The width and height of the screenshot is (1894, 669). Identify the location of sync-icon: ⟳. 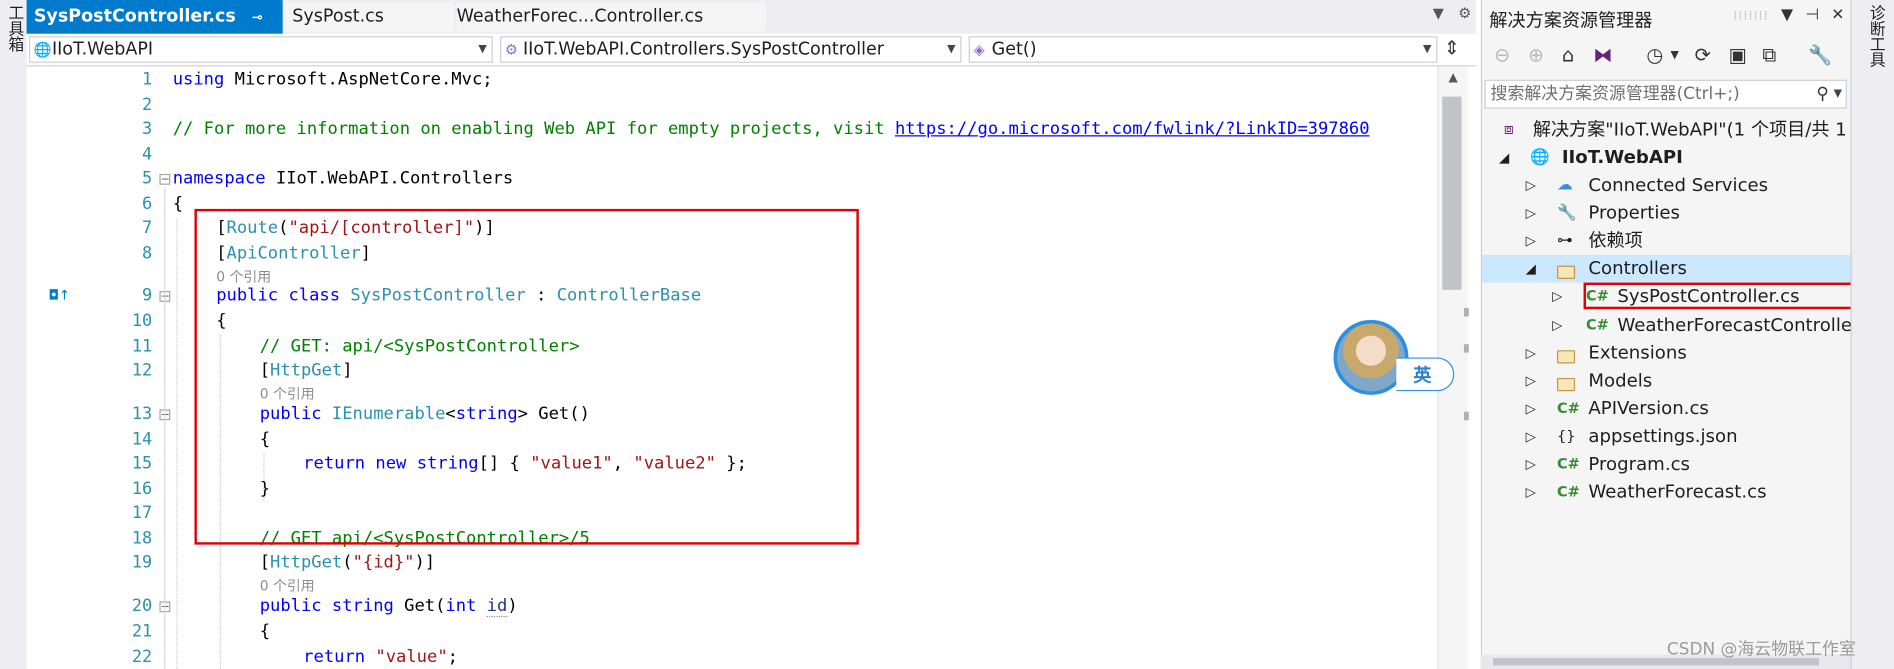
(1703, 54).